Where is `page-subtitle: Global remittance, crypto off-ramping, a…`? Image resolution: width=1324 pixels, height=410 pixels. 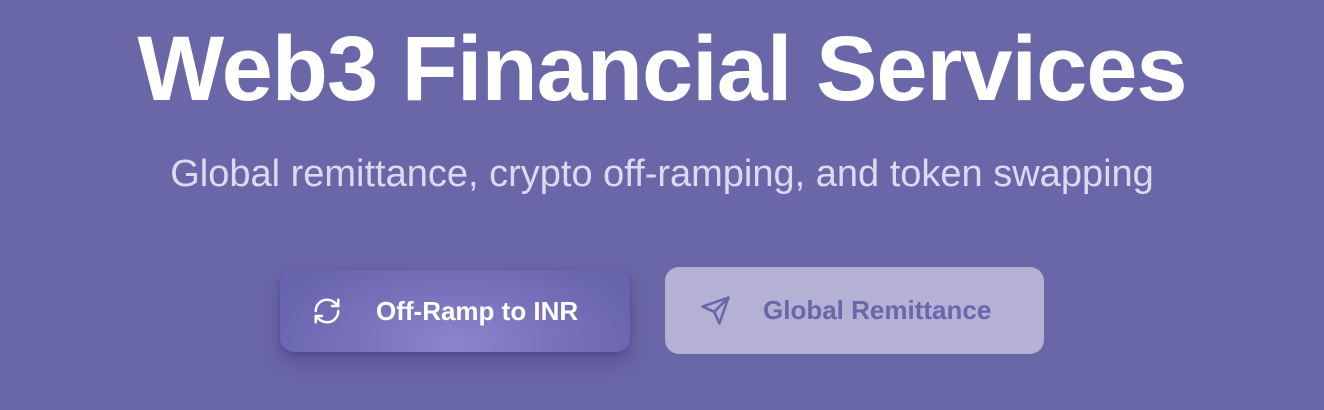
page-subtitle: Global remittance, crypto off-ramping, a… is located at coordinates (662, 174).